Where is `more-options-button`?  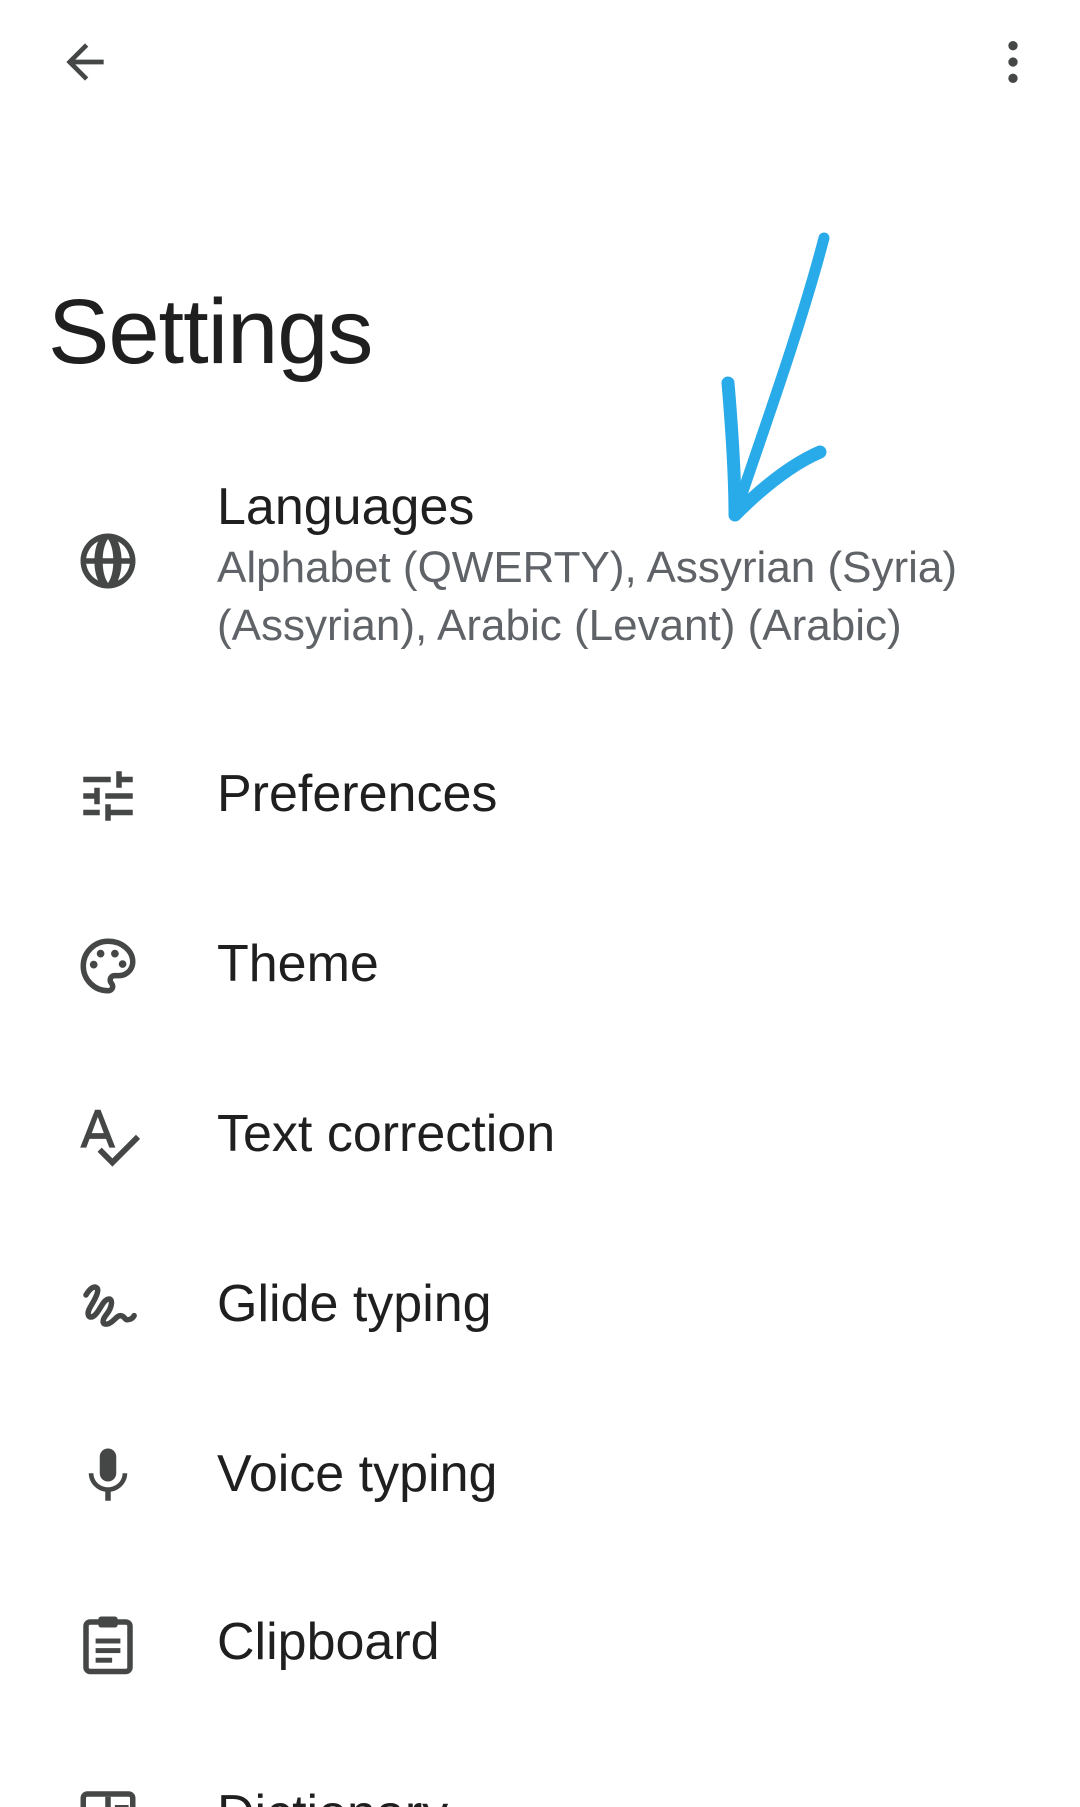
more-options-button is located at coordinates (1013, 62).